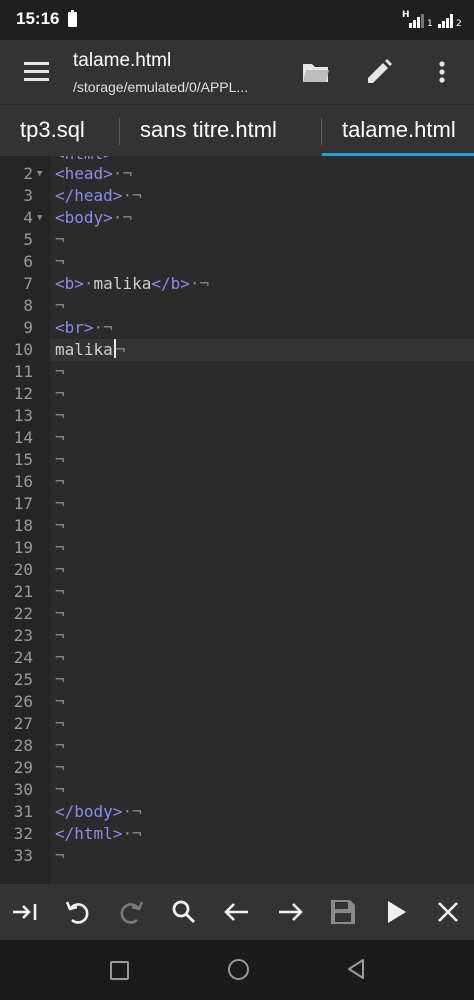 Image resolution: width=474 pixels, height=1000 pixels. What do you see at coordinates (343, 912) in the screenshot?
I see `save-icon` at bounding box center [343, 912].